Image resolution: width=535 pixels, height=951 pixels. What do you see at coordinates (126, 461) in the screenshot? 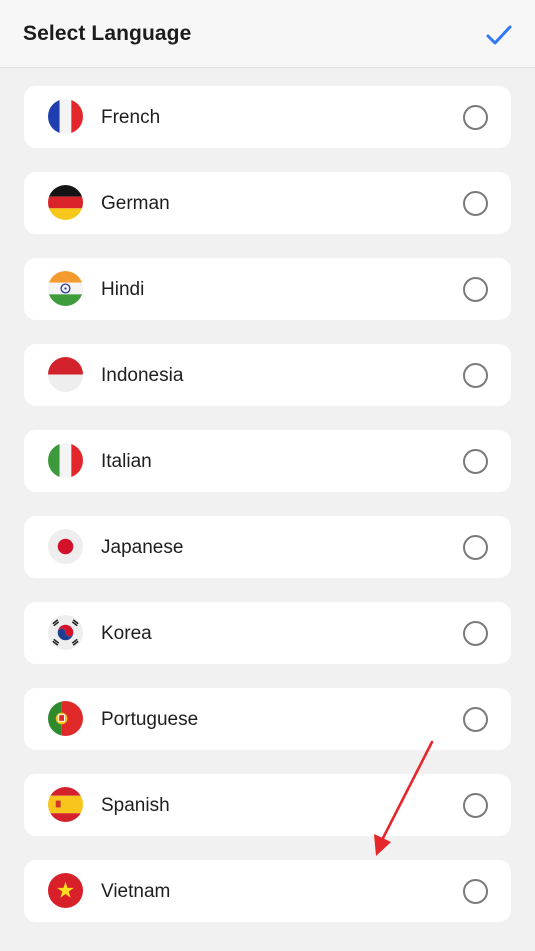
I see `language-label: Italian` at bounding box center [126, 461].